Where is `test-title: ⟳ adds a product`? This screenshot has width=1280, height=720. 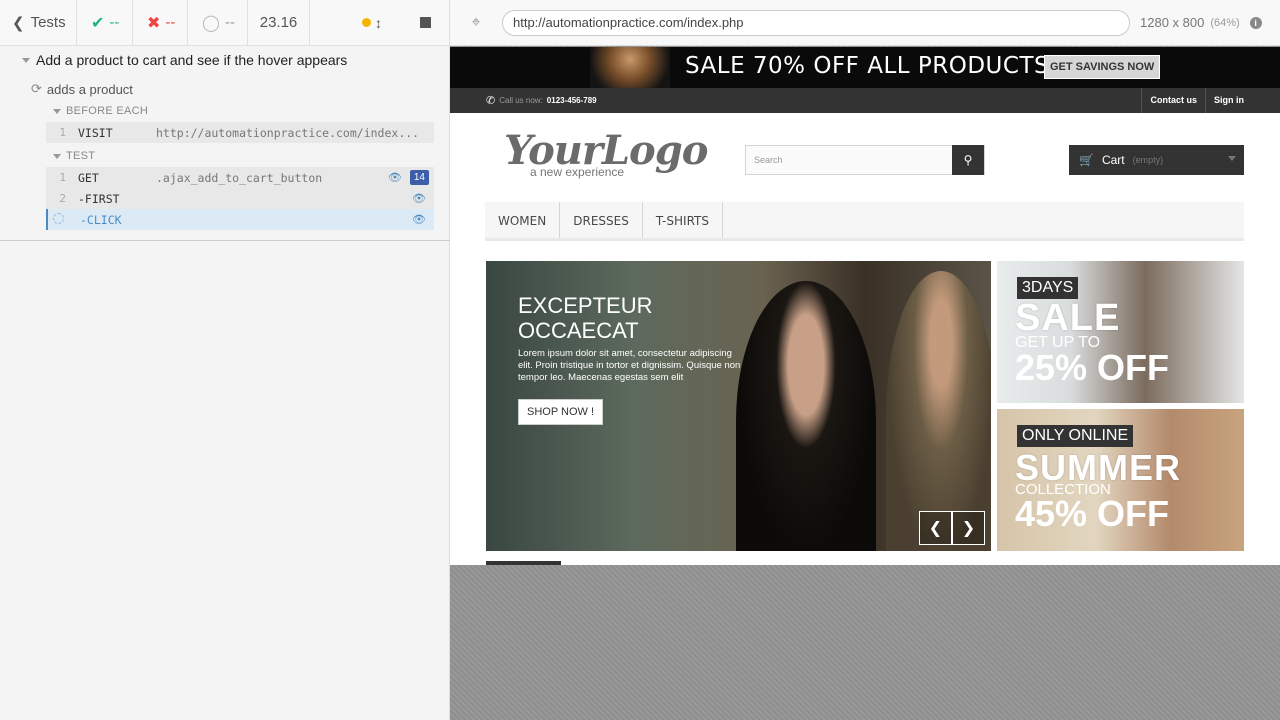 test-title: ⟳ adds a product is located at coordinates (82, 89).